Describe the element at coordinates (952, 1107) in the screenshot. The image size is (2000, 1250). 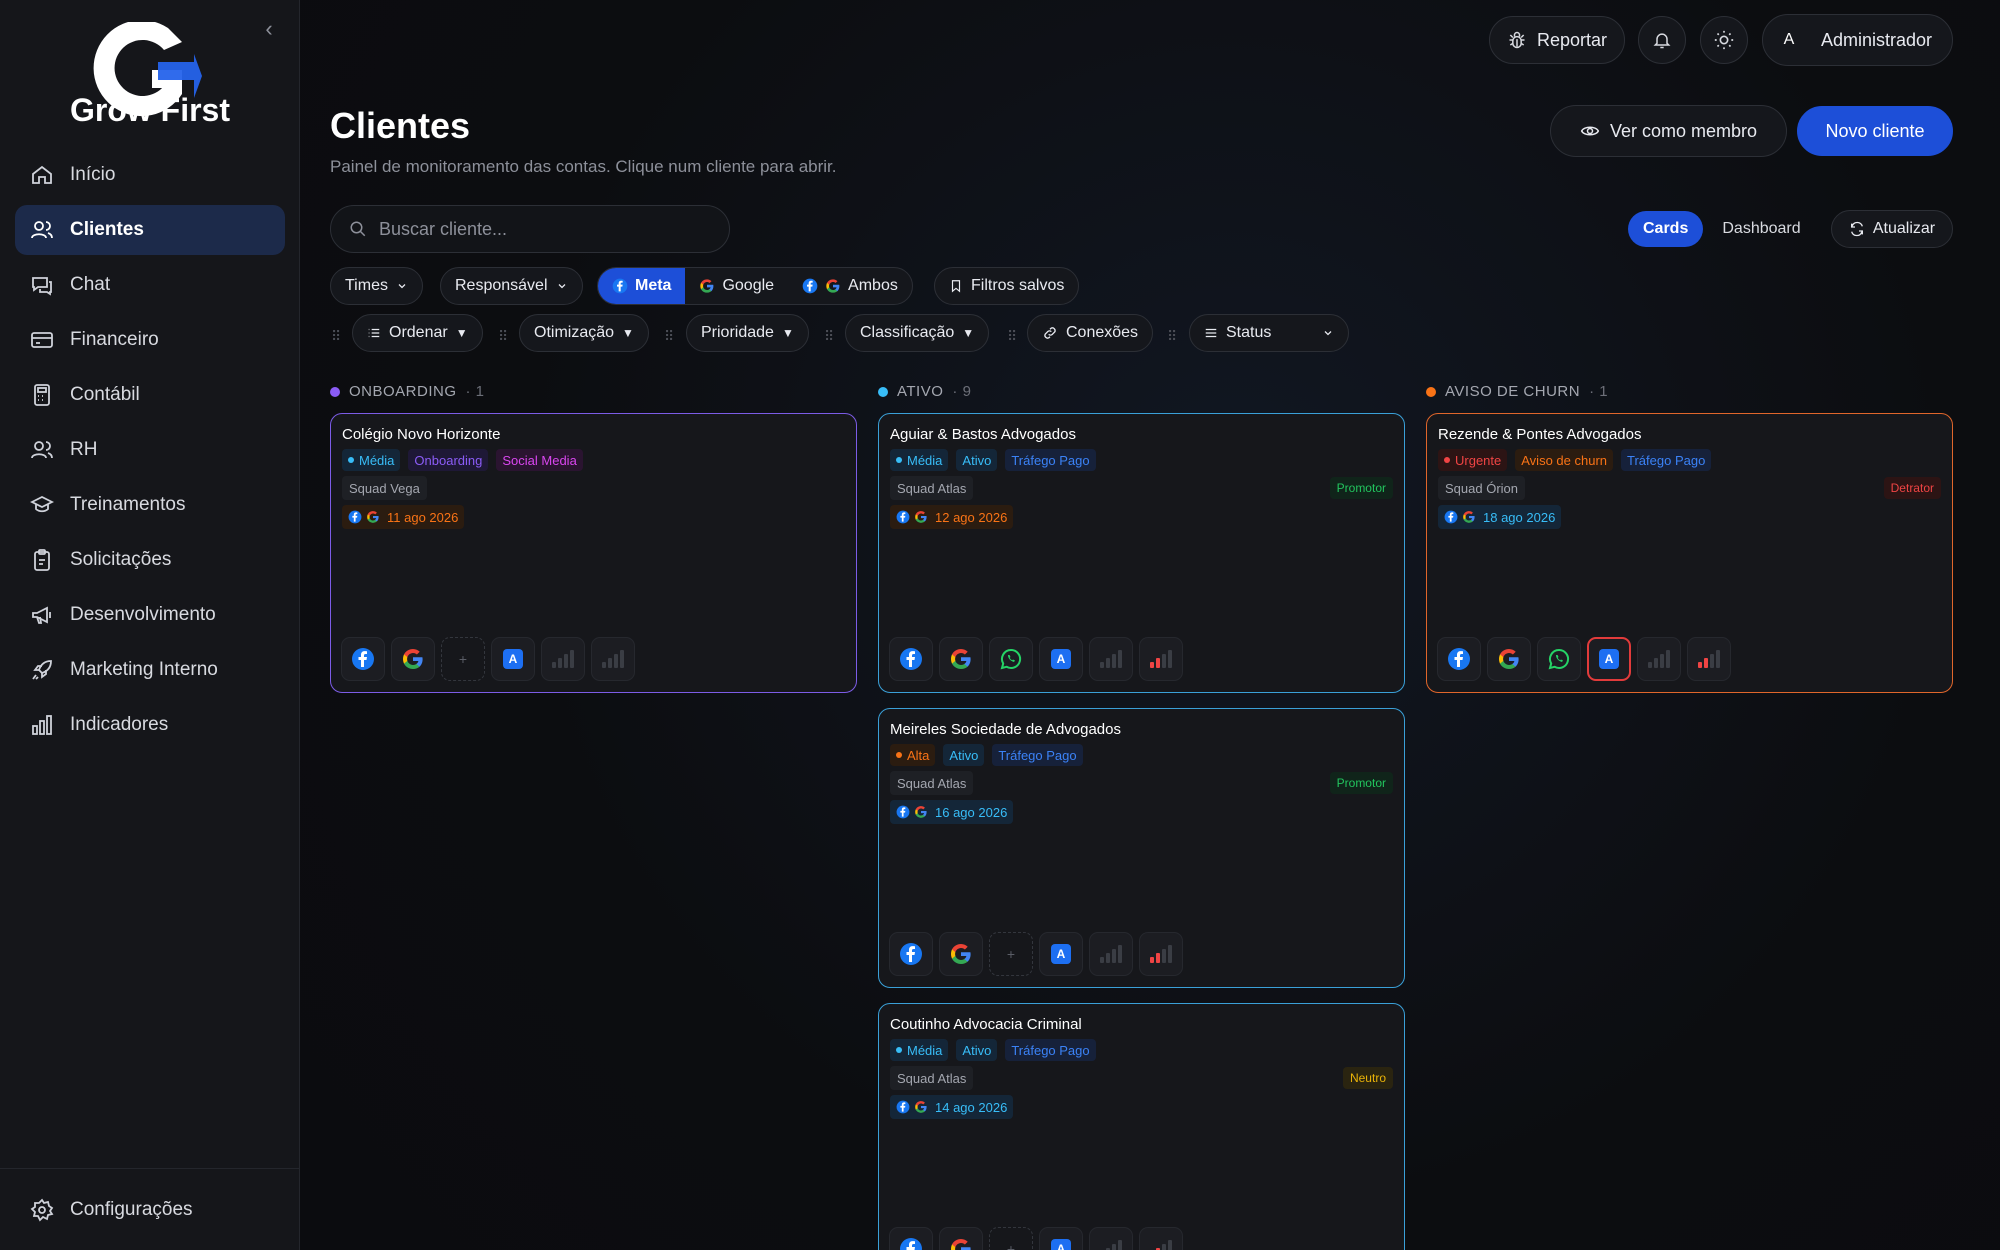
I see `date-badge: 14 ago 2026` at that location.